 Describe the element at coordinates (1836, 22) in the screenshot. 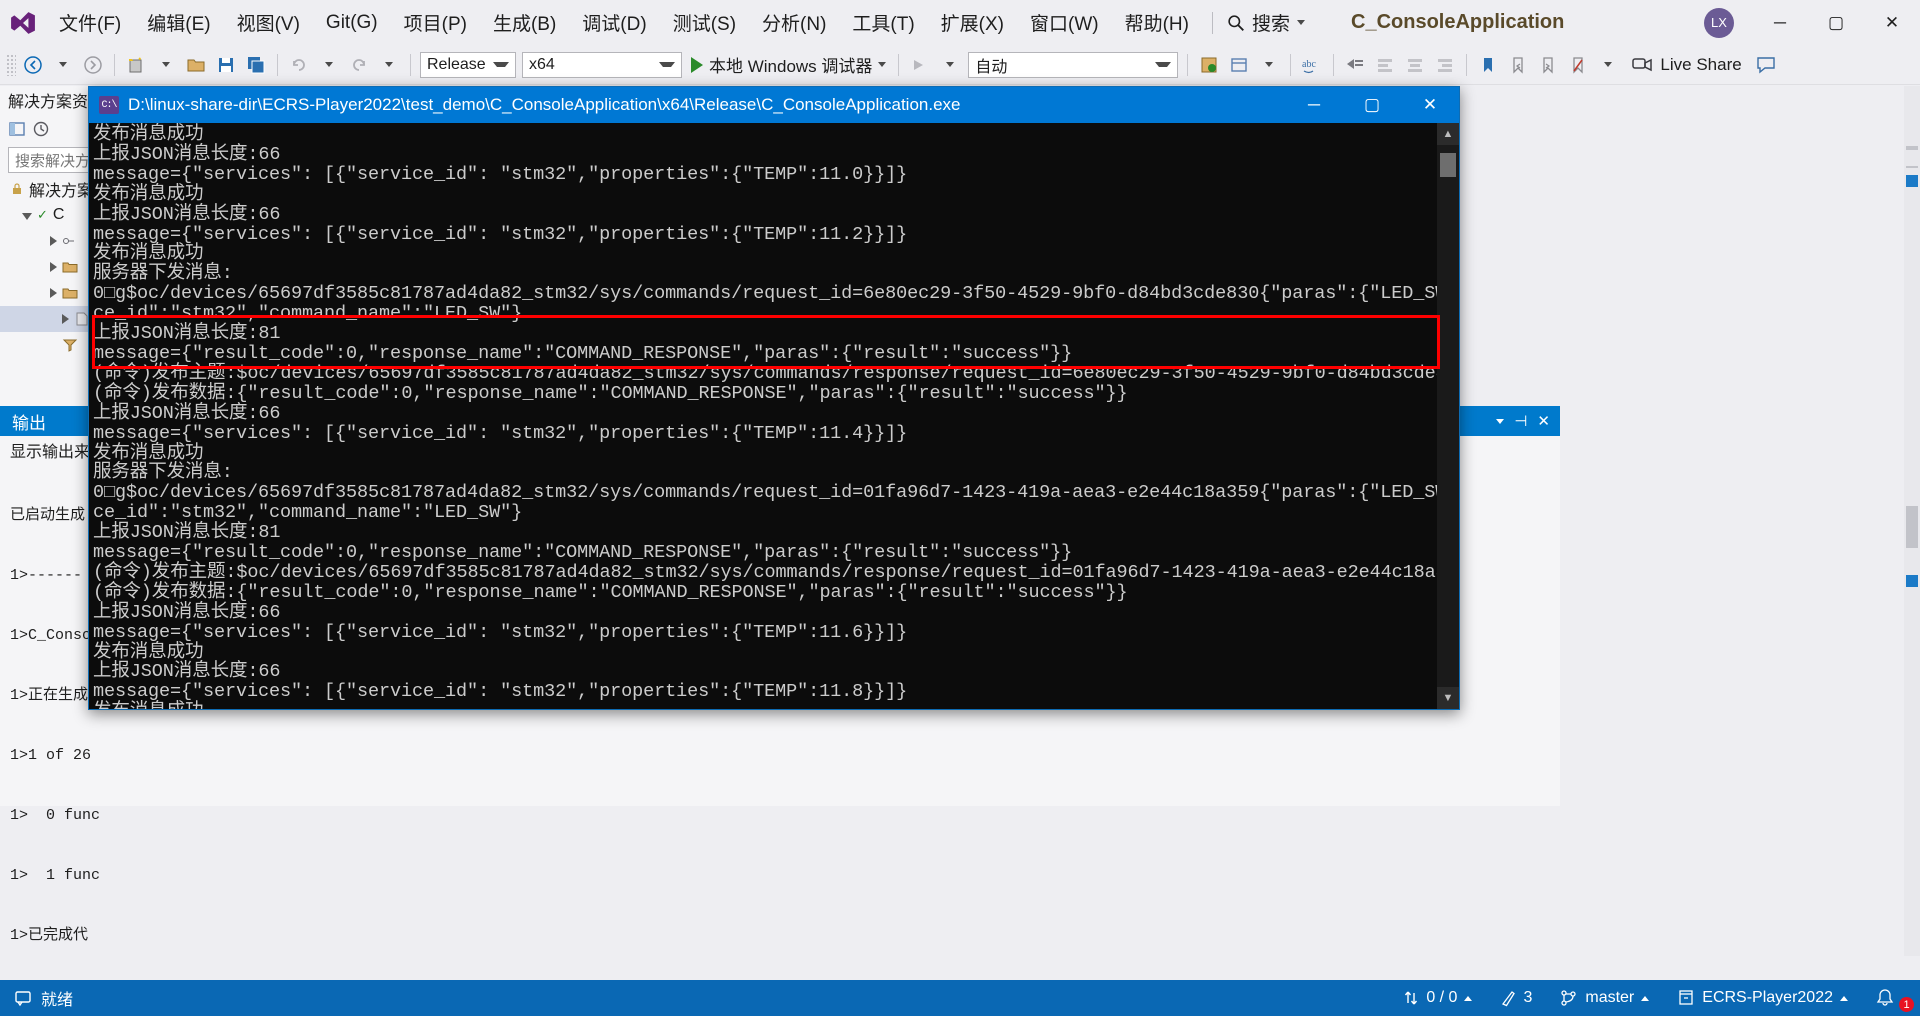

I see `maximize-button: ▢` at that location.